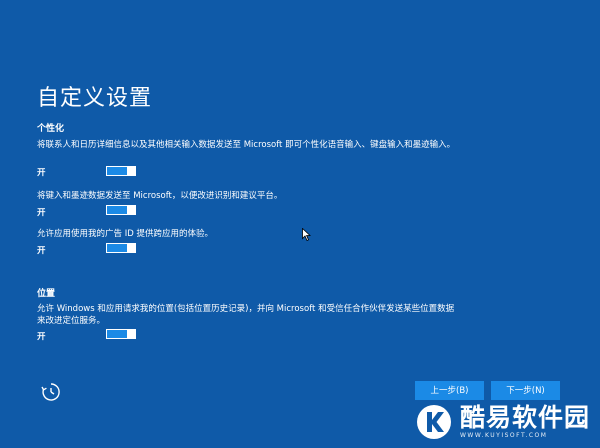  Describe the element at coordinates (41, 337) in the screenshot. I see `setting-state-location: 开` at that location.